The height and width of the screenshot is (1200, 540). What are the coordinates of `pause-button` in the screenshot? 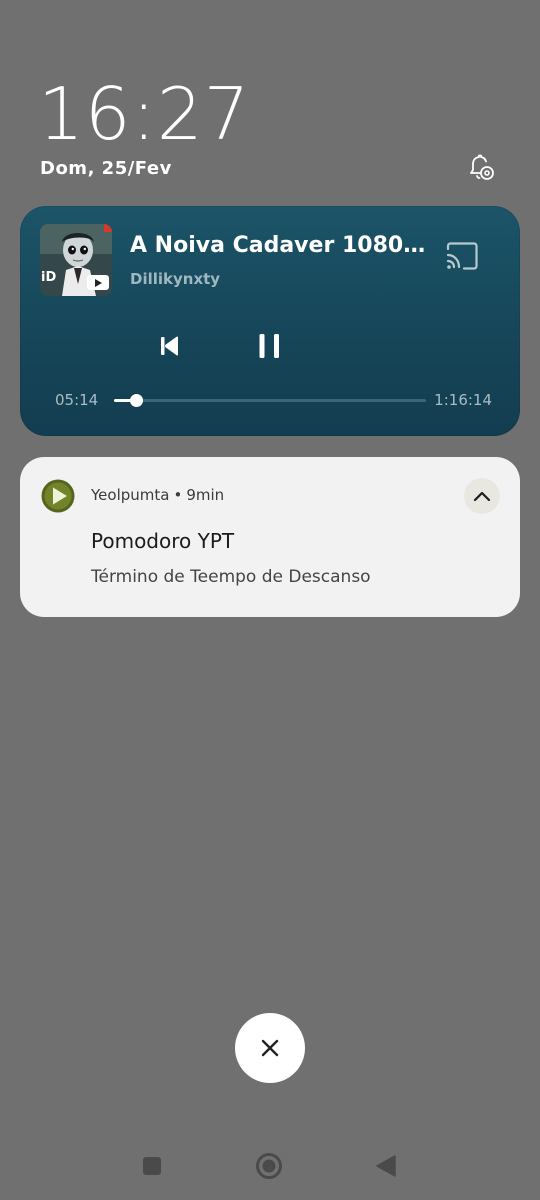 It's located at (270, 346).